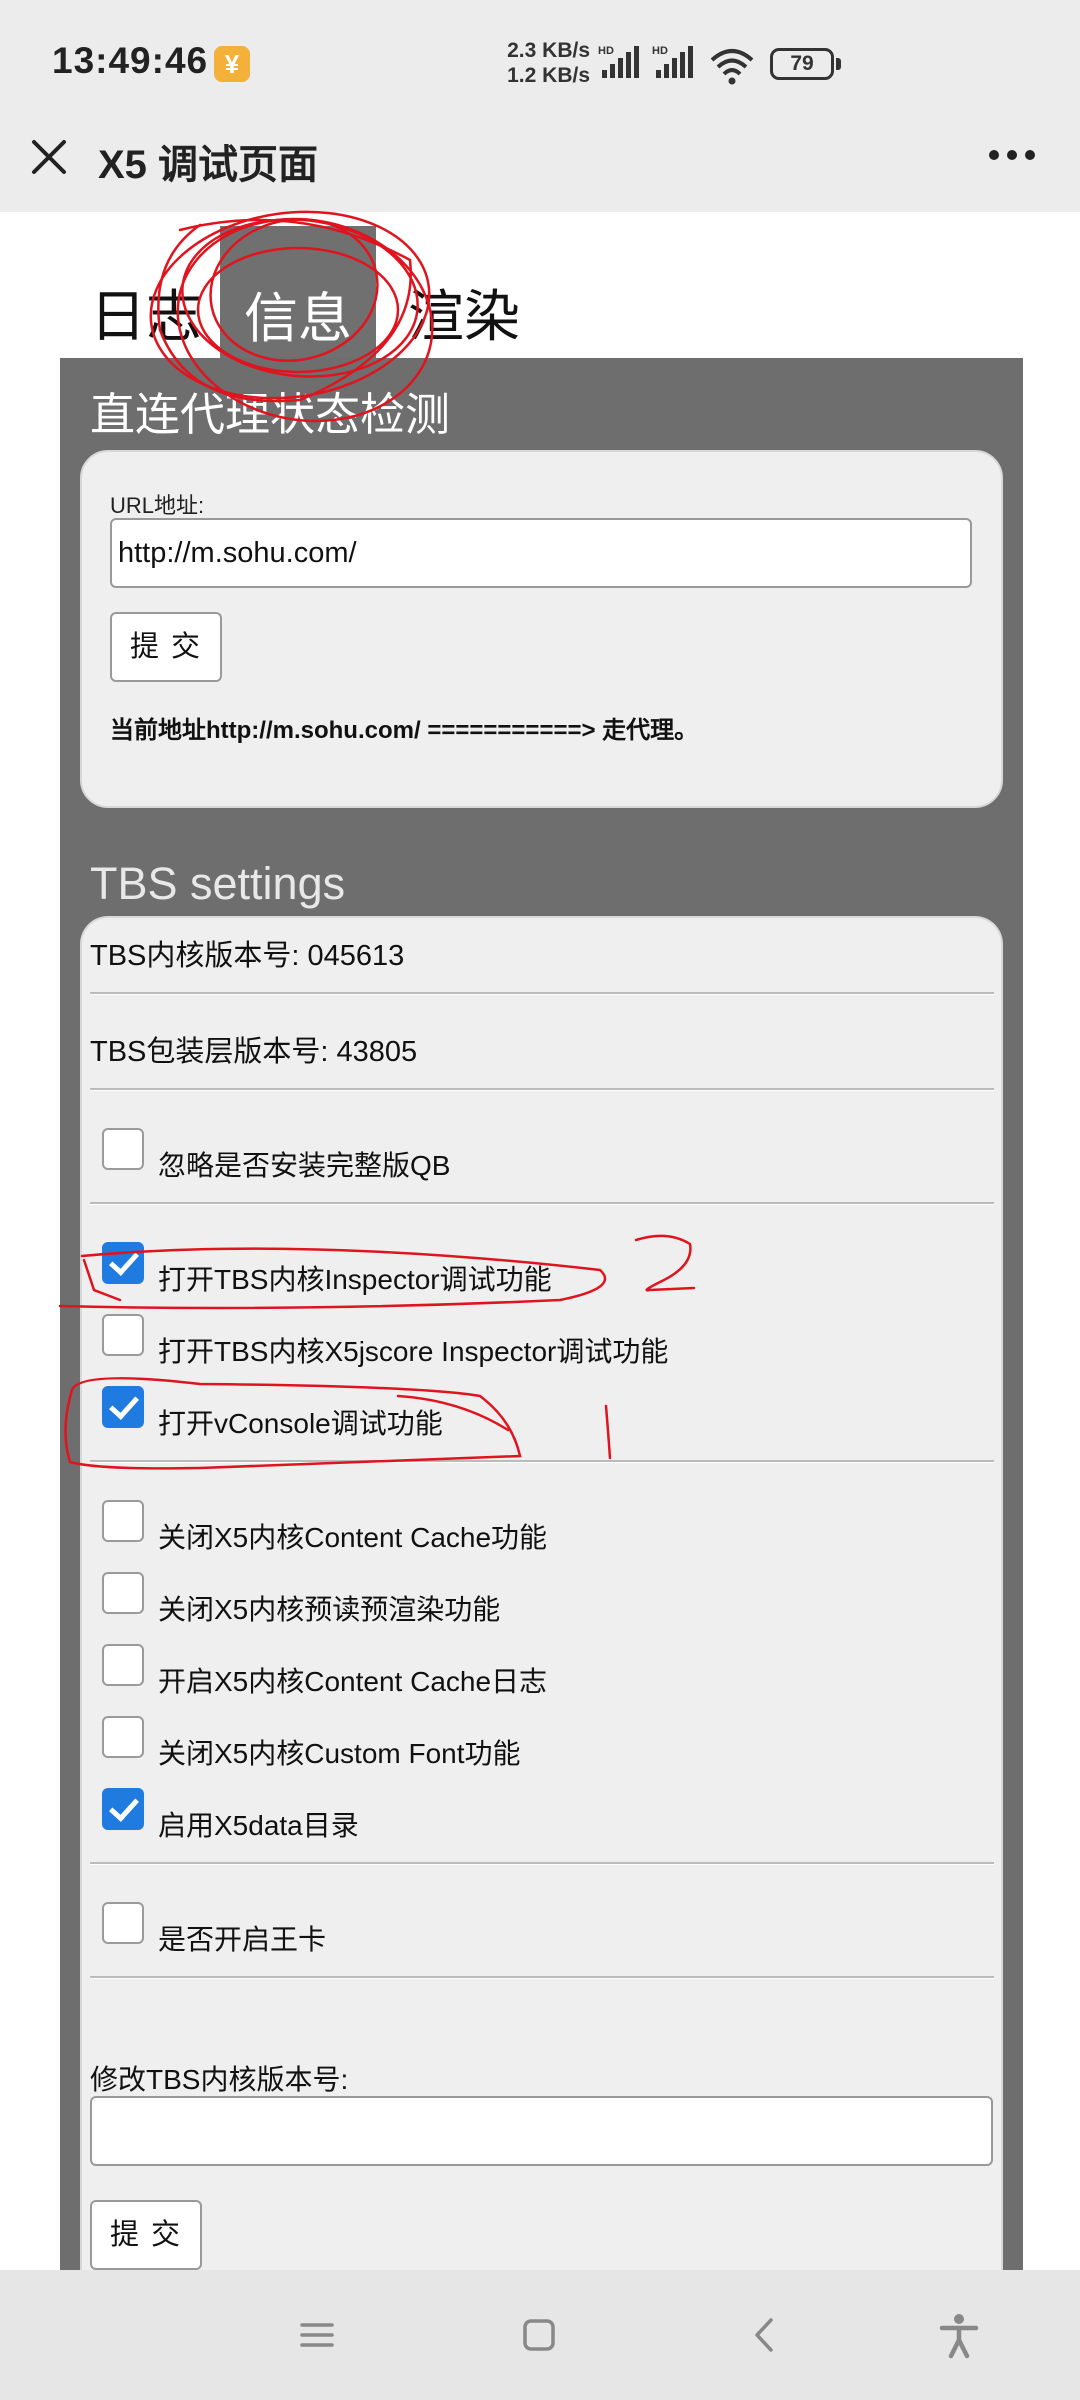 This screenshot has width=1080, height=2400. What do you see at coordinates (166, 647) in the screenshot?
I see `proxy-submit-button: 提交` at bounding box center [166, 647].